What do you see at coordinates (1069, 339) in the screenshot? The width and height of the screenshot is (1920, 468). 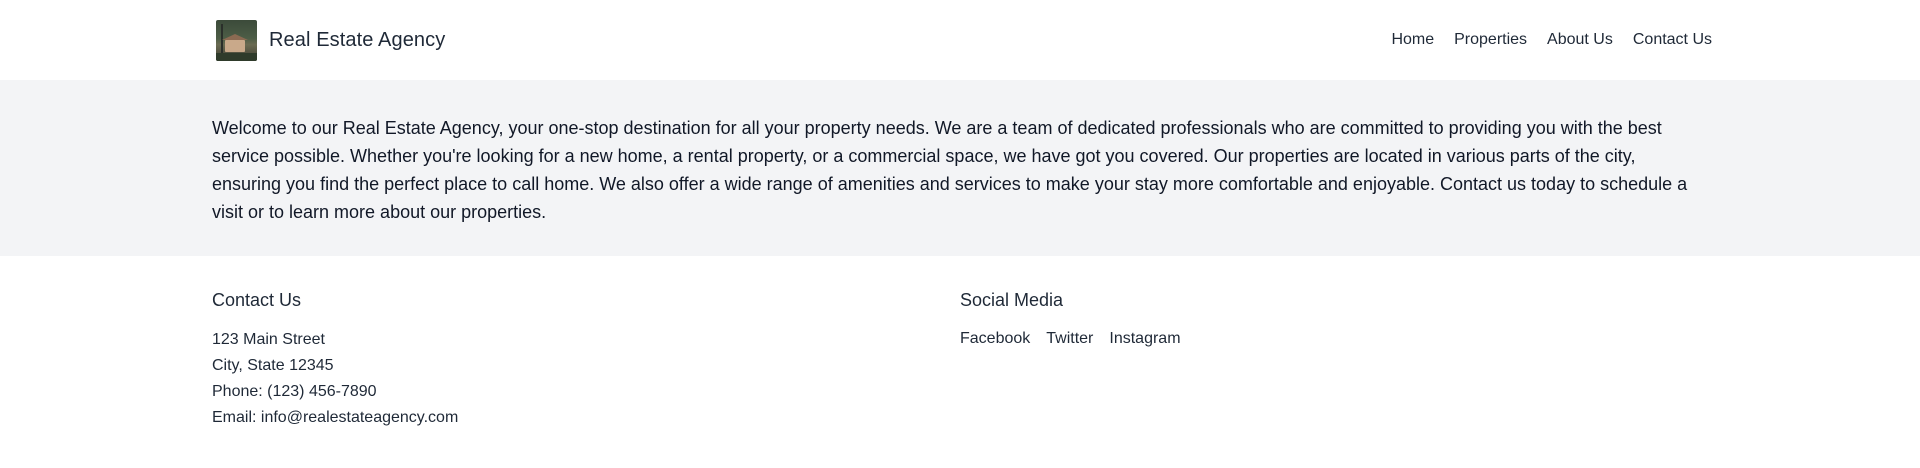 I see `twitter-link: Twitter` at bounding box center [1069, 339].